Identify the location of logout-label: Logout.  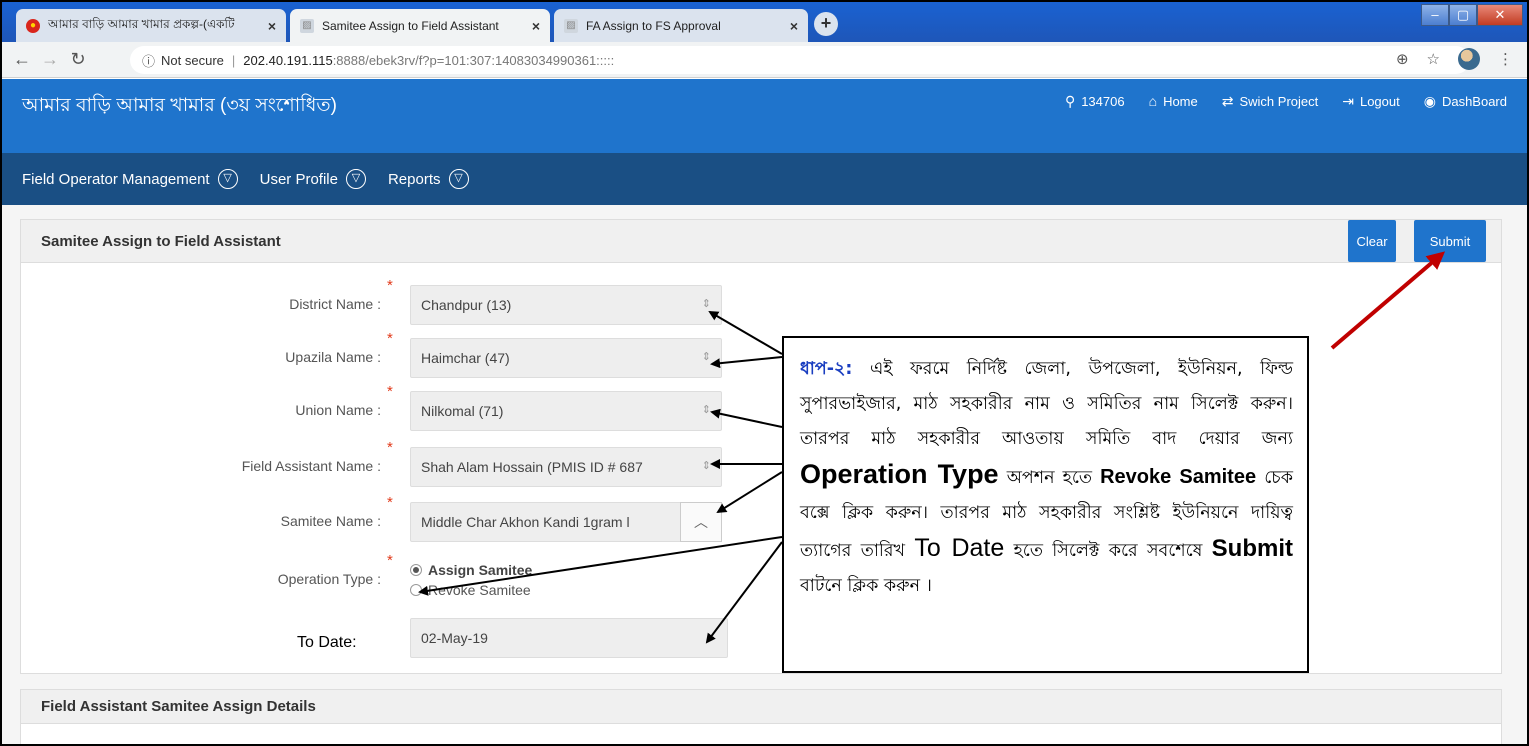
(1379, 101).